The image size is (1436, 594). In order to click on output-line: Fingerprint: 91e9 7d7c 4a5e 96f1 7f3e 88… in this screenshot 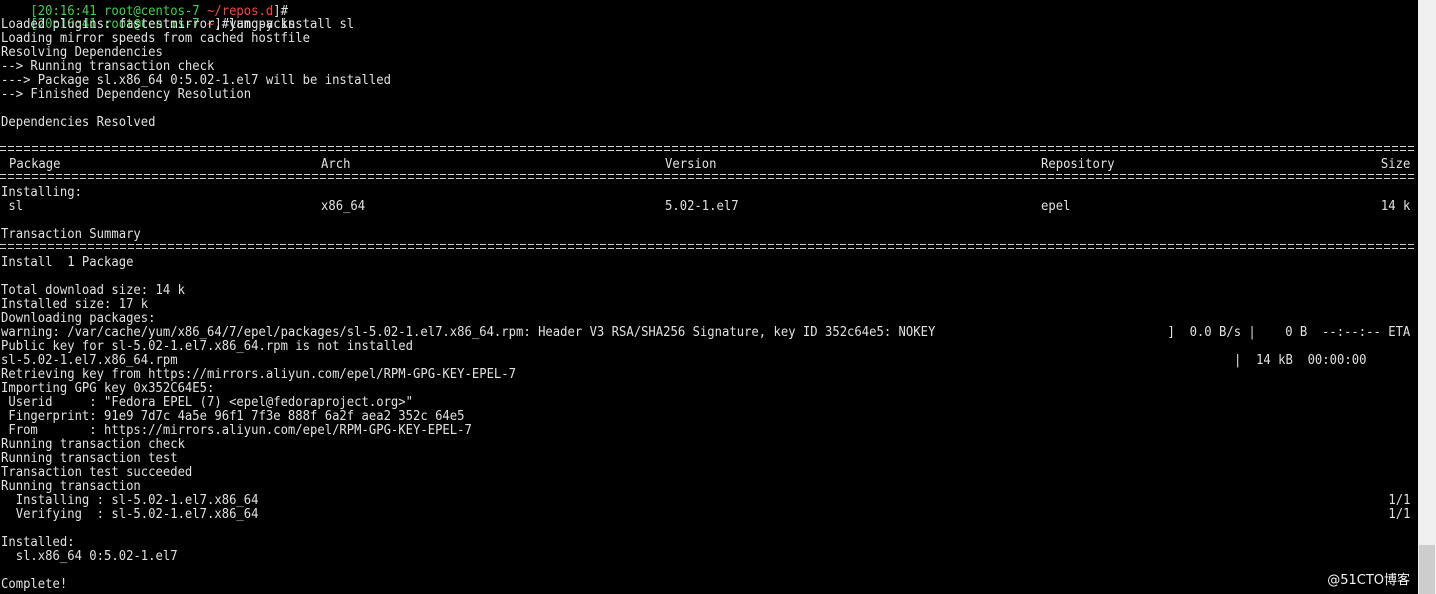, I will do `click(233, 416)`.